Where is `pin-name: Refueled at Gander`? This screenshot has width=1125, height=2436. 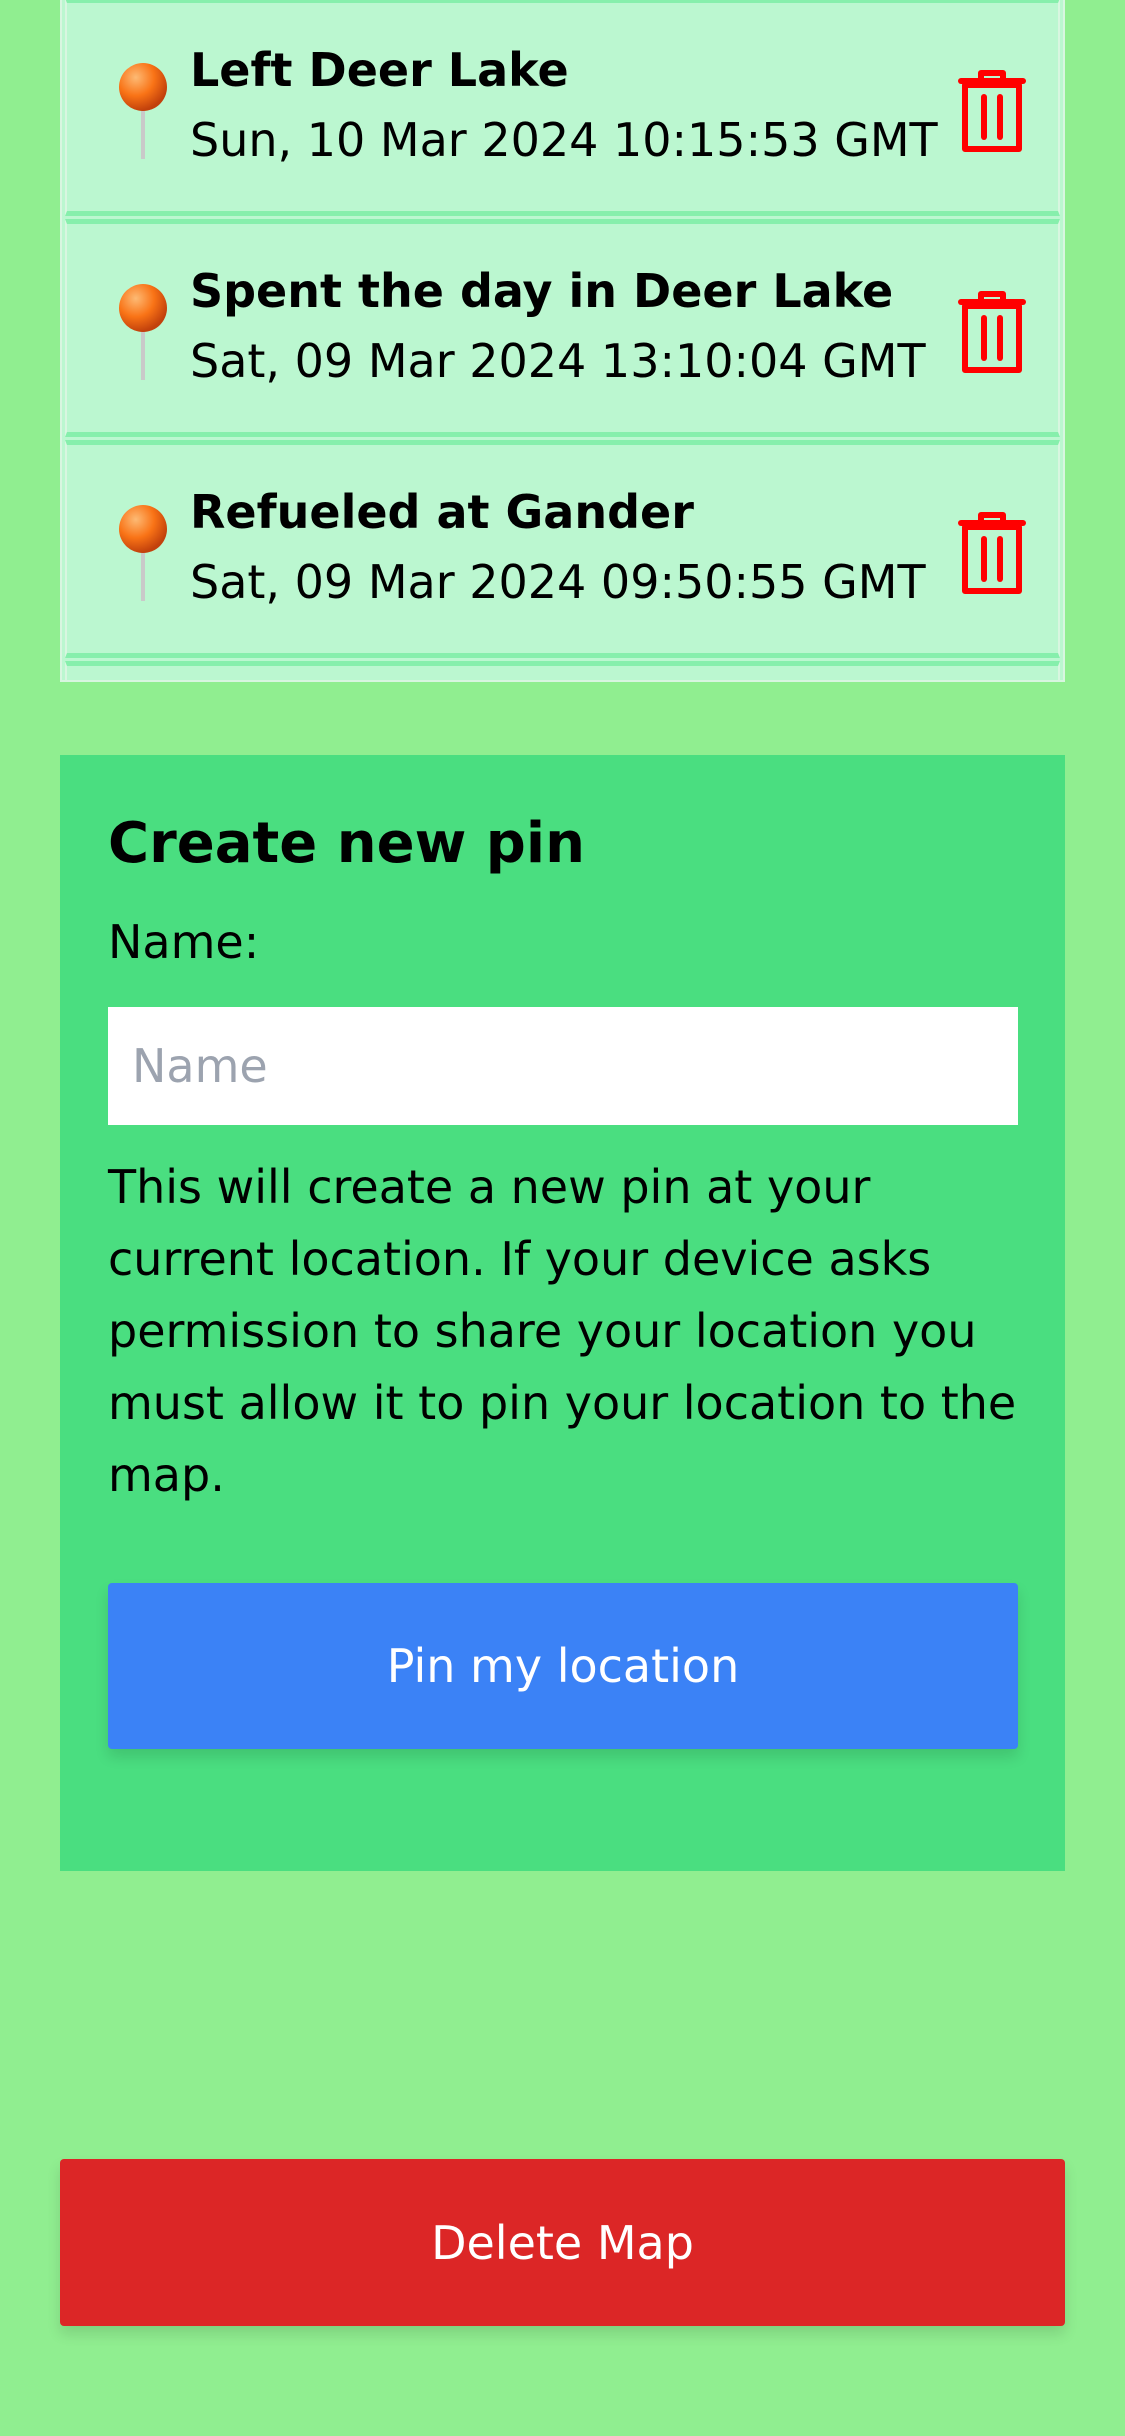
pin-name: Refueled at Gander is located at coordinates (442, 512).